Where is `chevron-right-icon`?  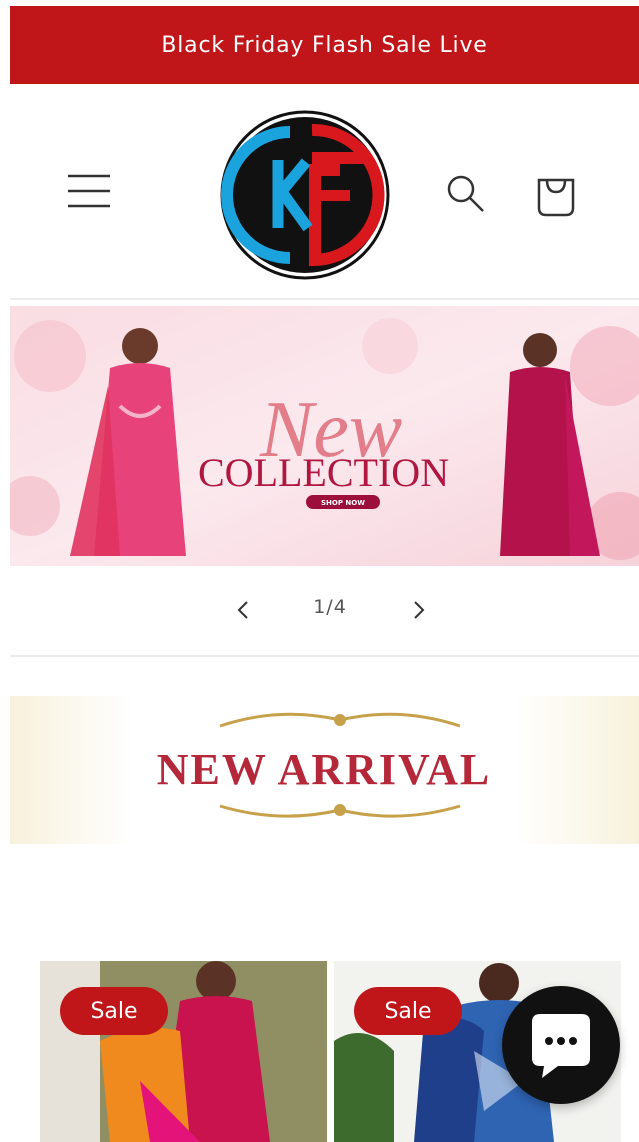 chevron-right-icon is located at coordinates (419, 610).